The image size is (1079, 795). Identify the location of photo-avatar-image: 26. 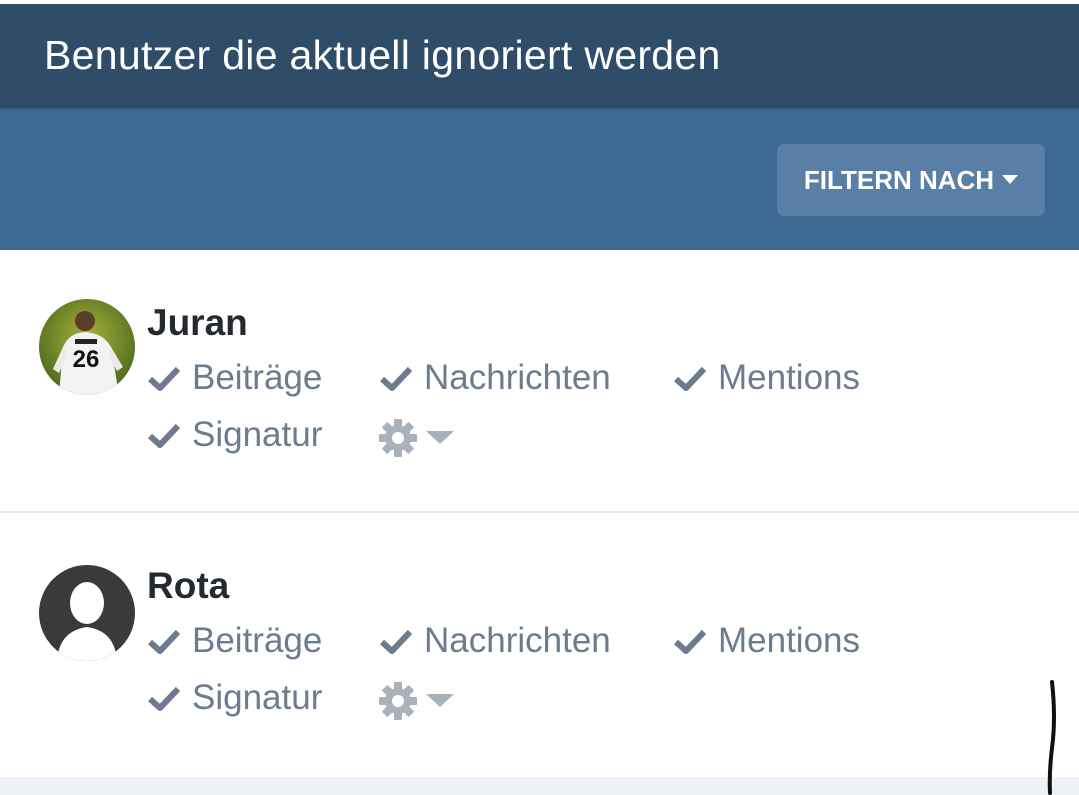
(87, 347).